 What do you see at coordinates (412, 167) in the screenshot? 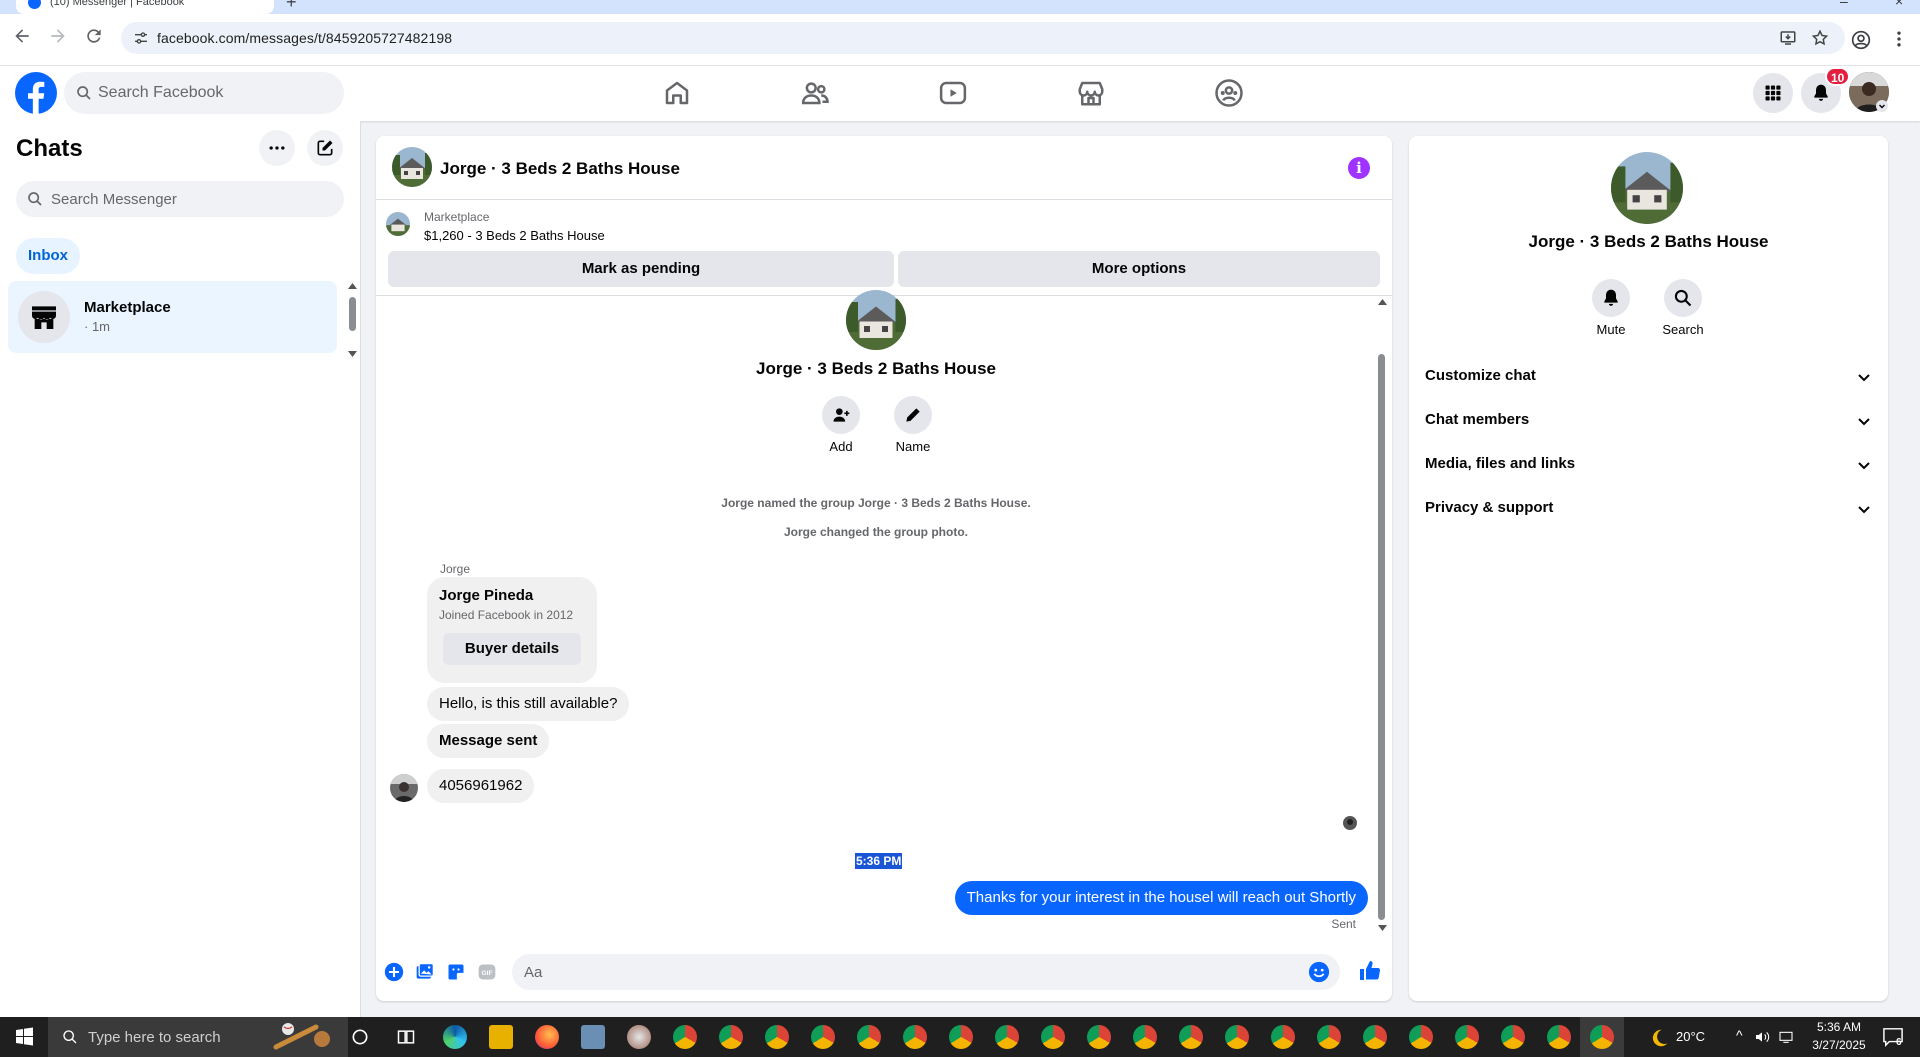
I see `group-photo` at bounding box center [412, 167].